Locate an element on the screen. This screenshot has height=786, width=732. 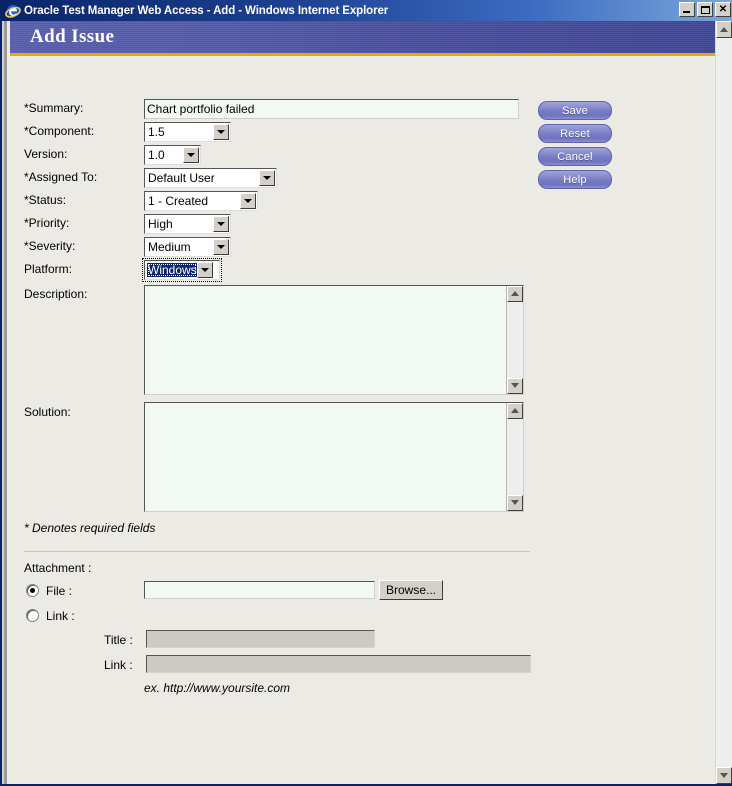
platform-select: Windows is located at coordinates (182, 270).